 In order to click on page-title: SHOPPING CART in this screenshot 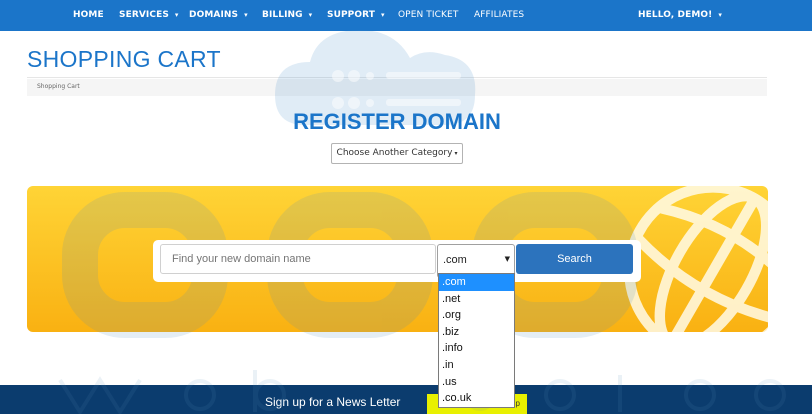, I will do `click(124, 59)`.